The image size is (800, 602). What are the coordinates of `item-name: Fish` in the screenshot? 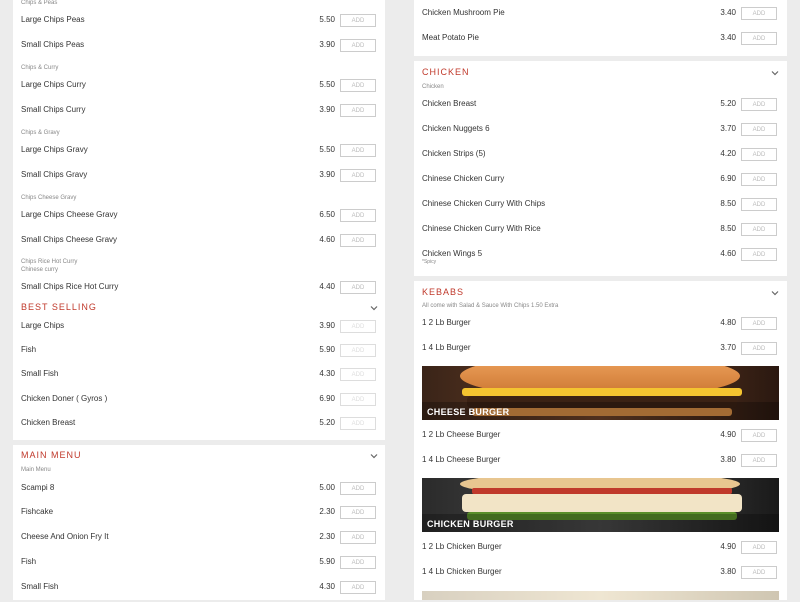 It's located at (29, 349).